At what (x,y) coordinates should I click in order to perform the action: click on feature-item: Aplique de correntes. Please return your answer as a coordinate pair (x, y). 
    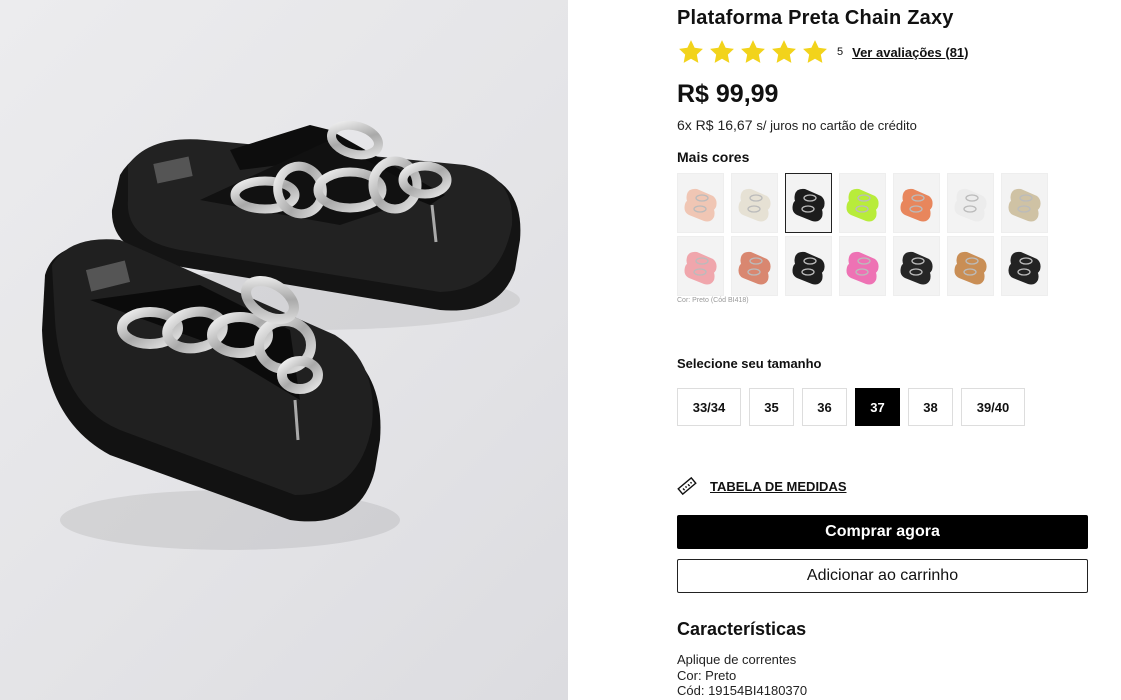
    Looking at the image, I should click on (737, 659).